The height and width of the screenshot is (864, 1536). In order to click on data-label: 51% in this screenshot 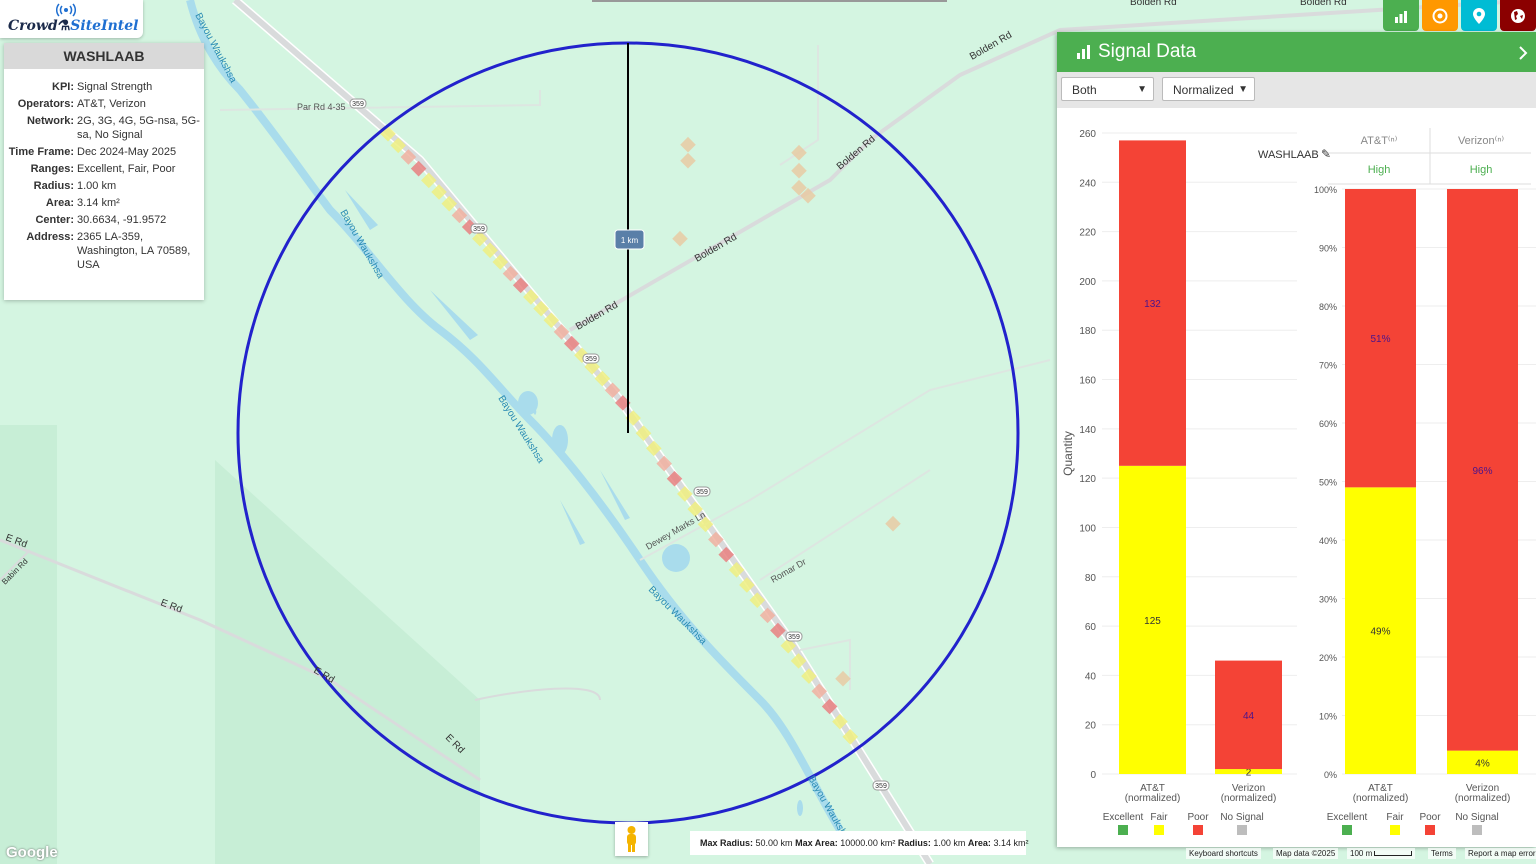, I will do `click(1380, 339)`.